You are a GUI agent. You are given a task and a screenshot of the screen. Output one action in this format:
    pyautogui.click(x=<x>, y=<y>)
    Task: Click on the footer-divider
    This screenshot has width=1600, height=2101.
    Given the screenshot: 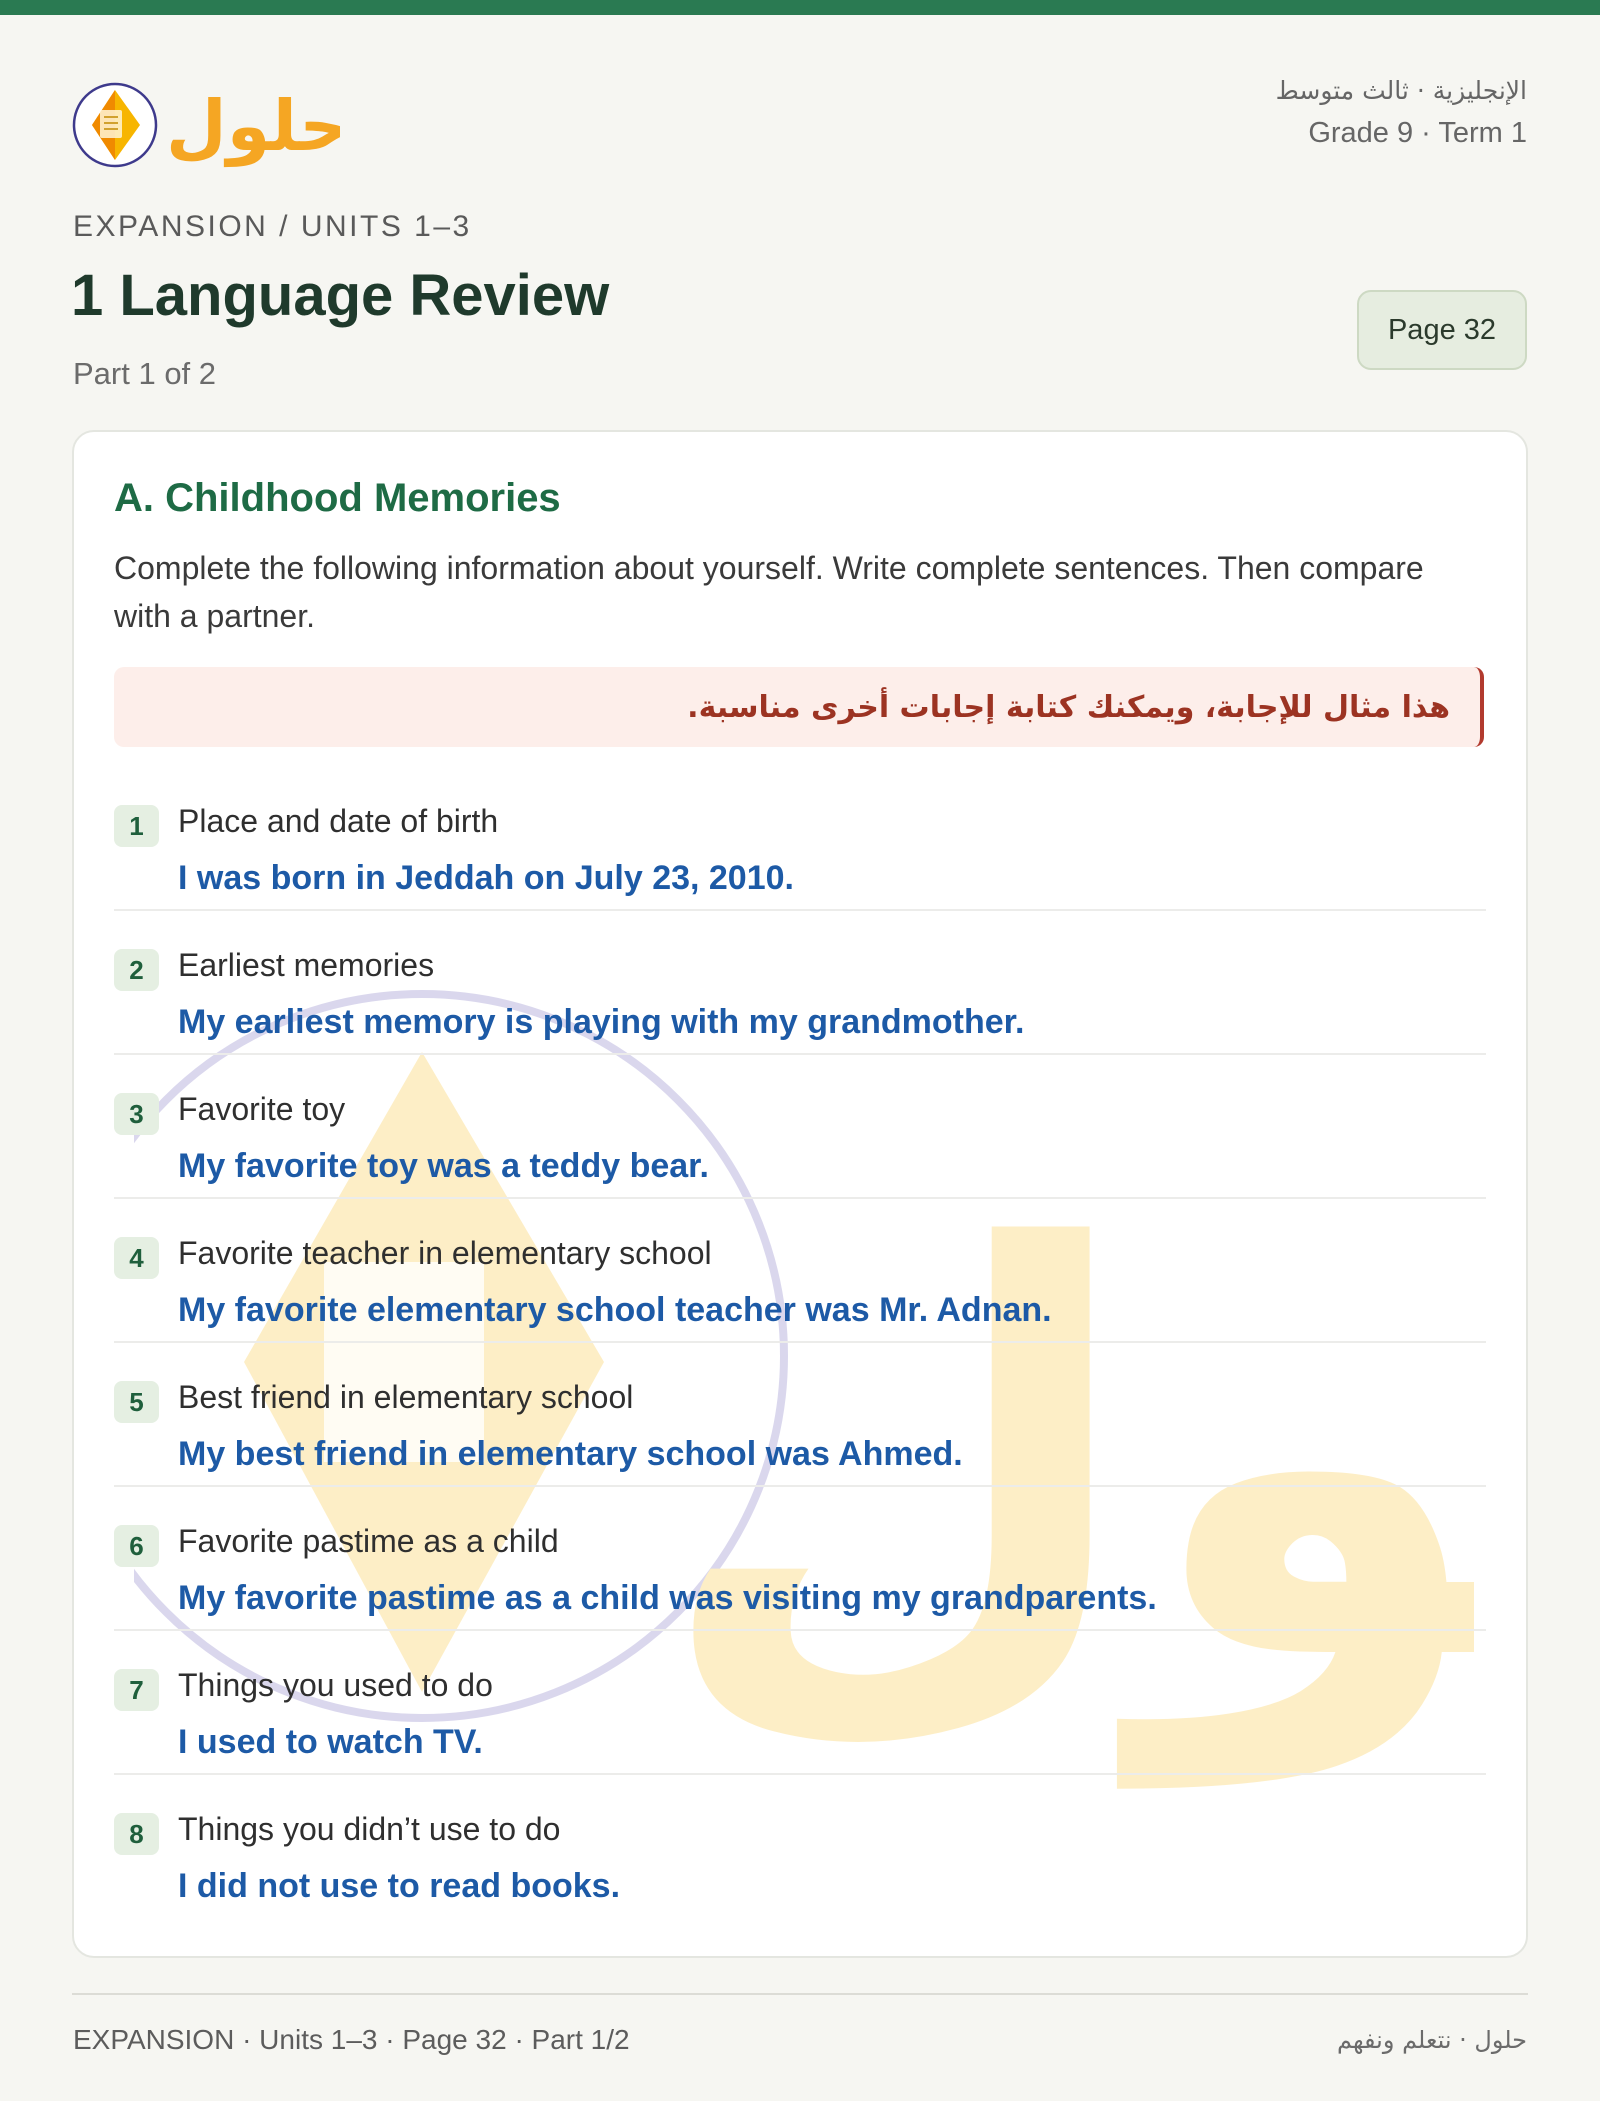 What is the action you would take?
    pyautogui.click(x=800, y=1994)
    